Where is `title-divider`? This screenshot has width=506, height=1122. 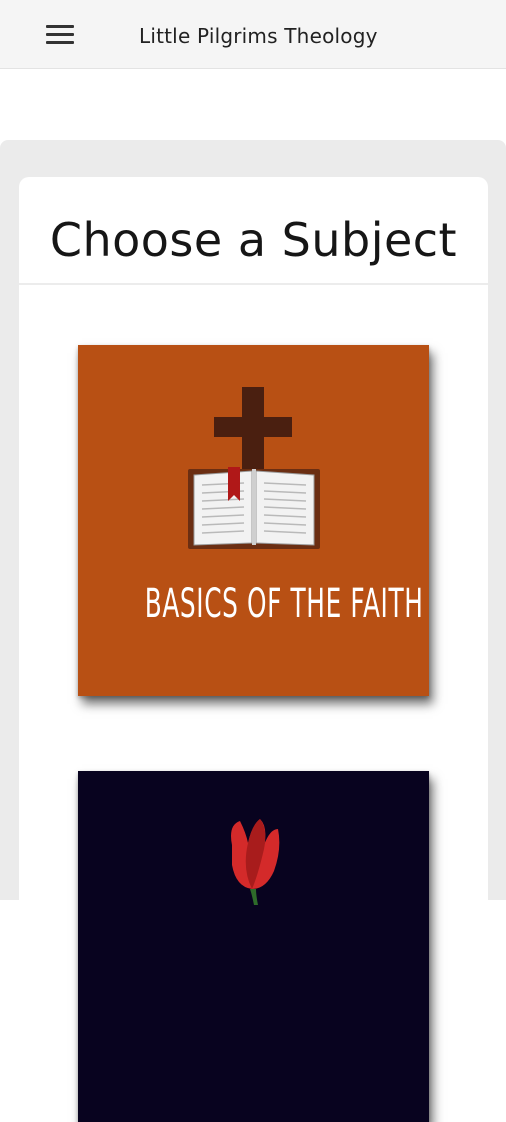 title-divider is located at coordinates (253, 284).